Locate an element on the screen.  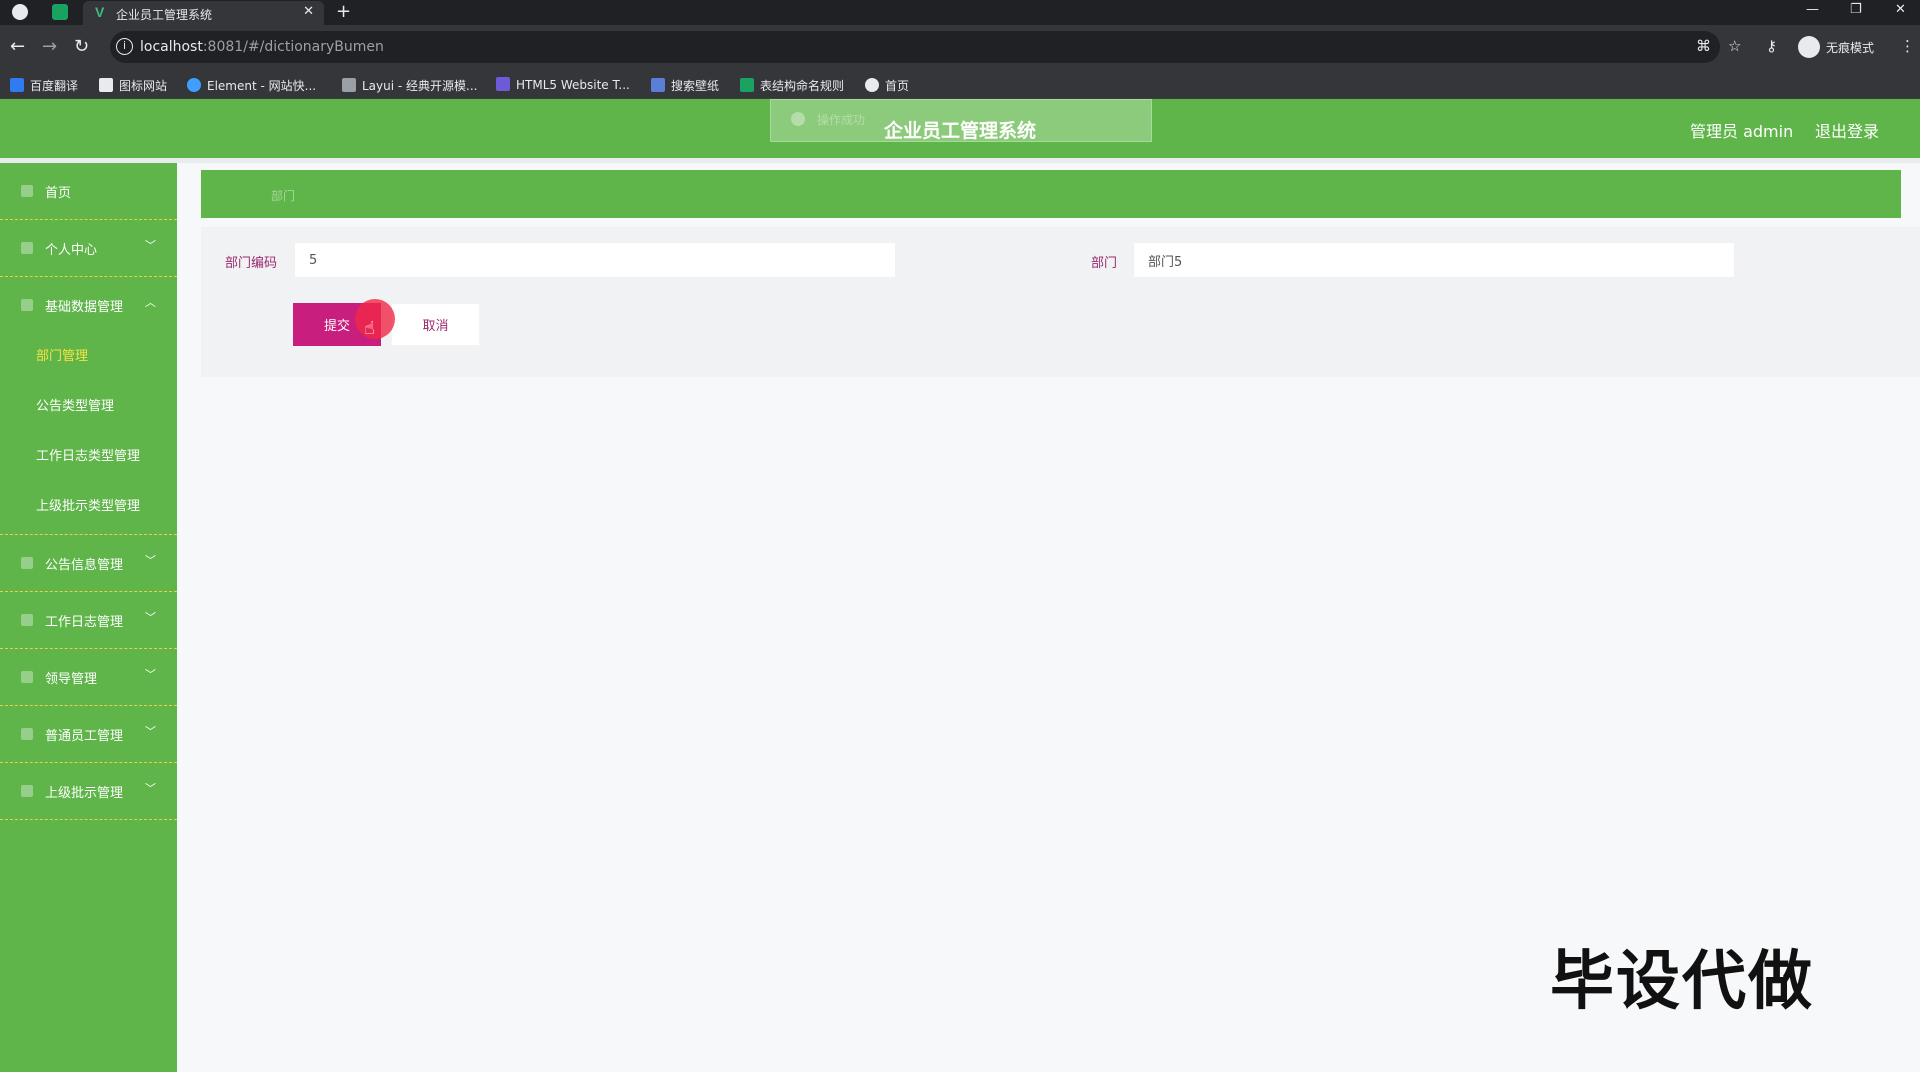
chevron-up-icon: ︿ is located at coordinates (150, 302).